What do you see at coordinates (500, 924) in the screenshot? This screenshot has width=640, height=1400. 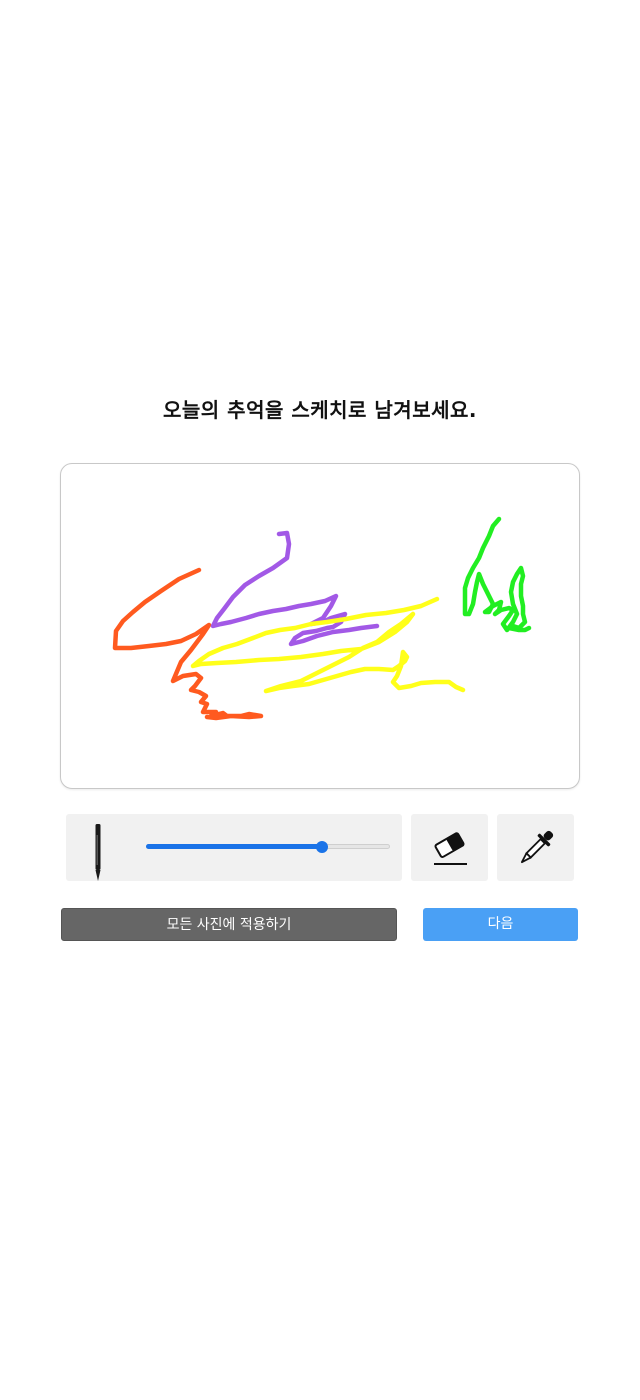 I see `next-button: 다음` at bounding box center [500, 924].